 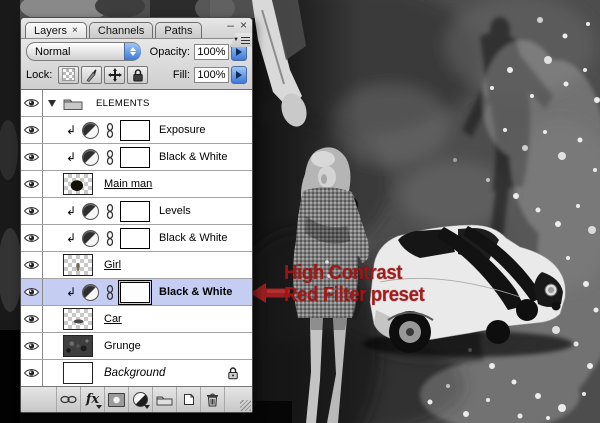 I want to click on link-icon, so click(x=68, y=399).